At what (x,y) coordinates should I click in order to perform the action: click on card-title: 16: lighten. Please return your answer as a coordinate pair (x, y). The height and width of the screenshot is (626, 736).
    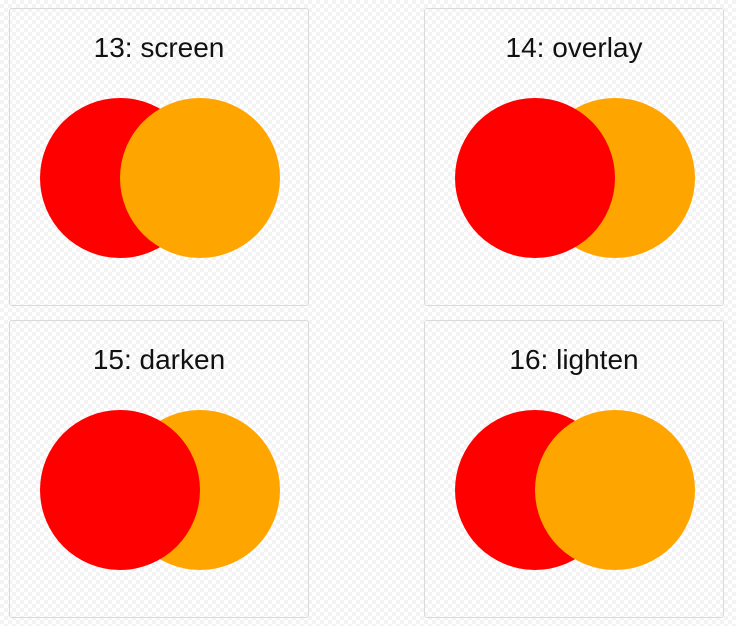
    Looking at the image, I should click on (574, 359).